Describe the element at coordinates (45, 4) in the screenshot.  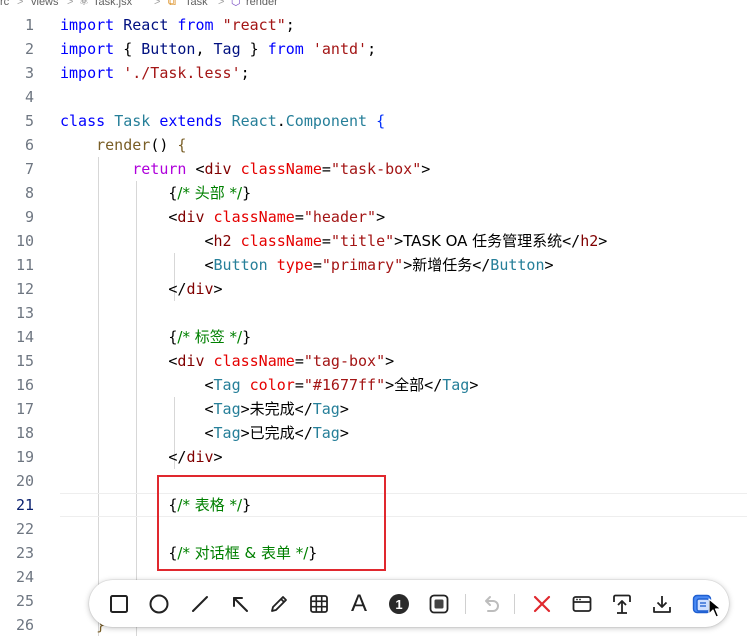
I see `breadcrumb-item-views: views` at that location.